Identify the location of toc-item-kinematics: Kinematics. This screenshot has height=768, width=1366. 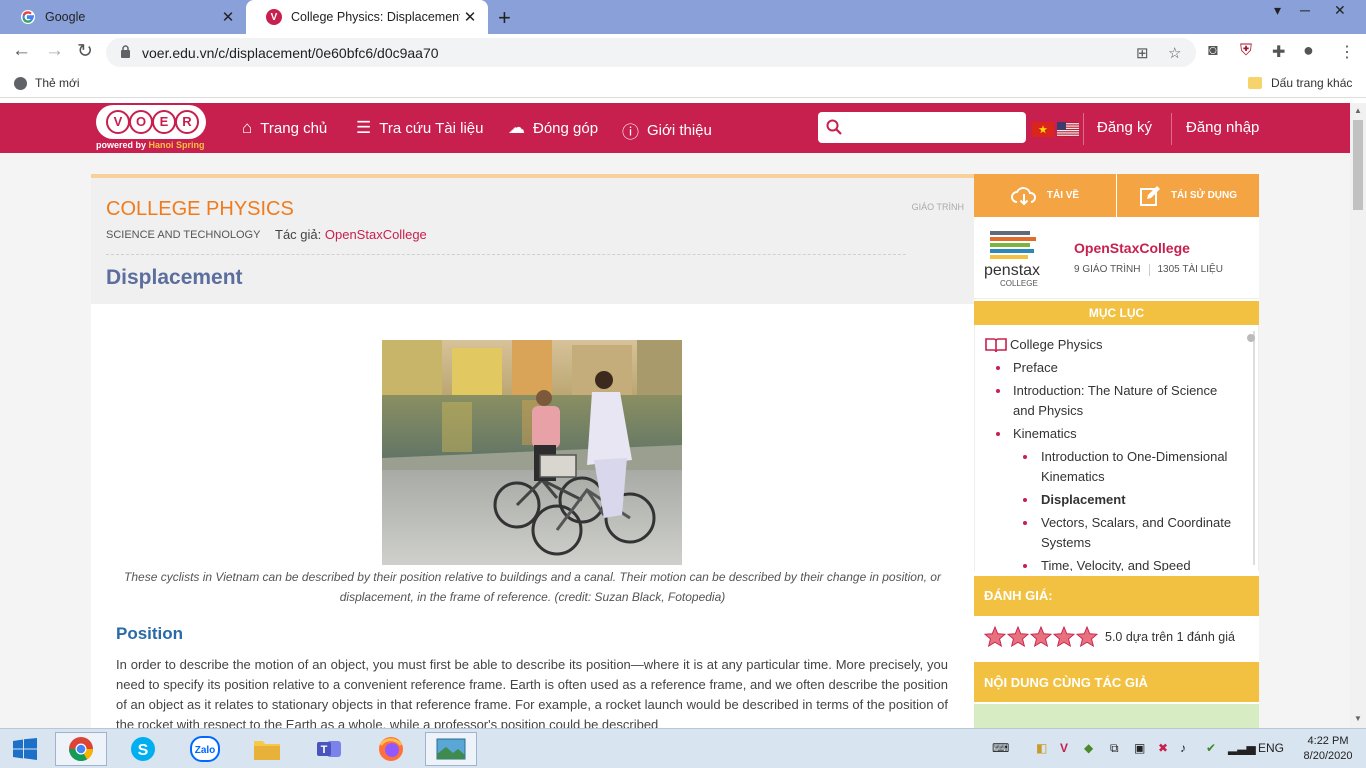
(1045, 434).